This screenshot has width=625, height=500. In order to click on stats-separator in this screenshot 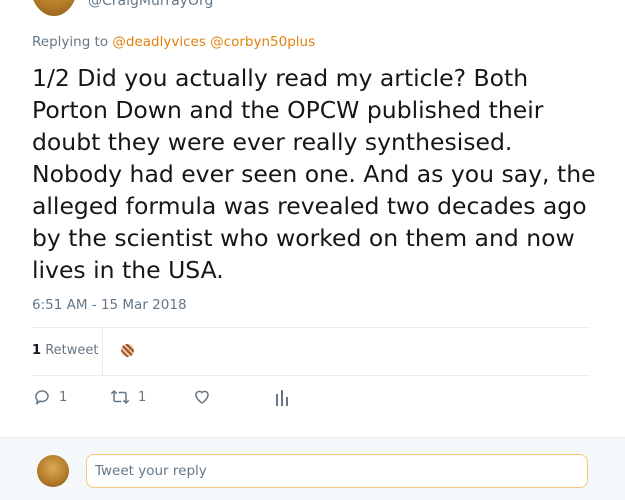, I will do `click(102, 351)`.